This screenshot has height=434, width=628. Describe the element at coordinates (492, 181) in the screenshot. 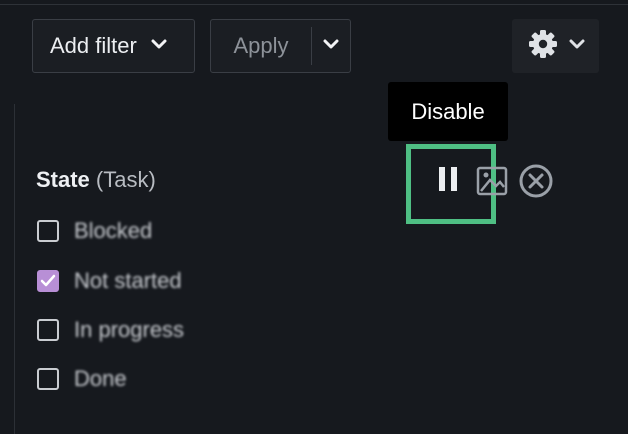

I see `filter-image-button` at that location.